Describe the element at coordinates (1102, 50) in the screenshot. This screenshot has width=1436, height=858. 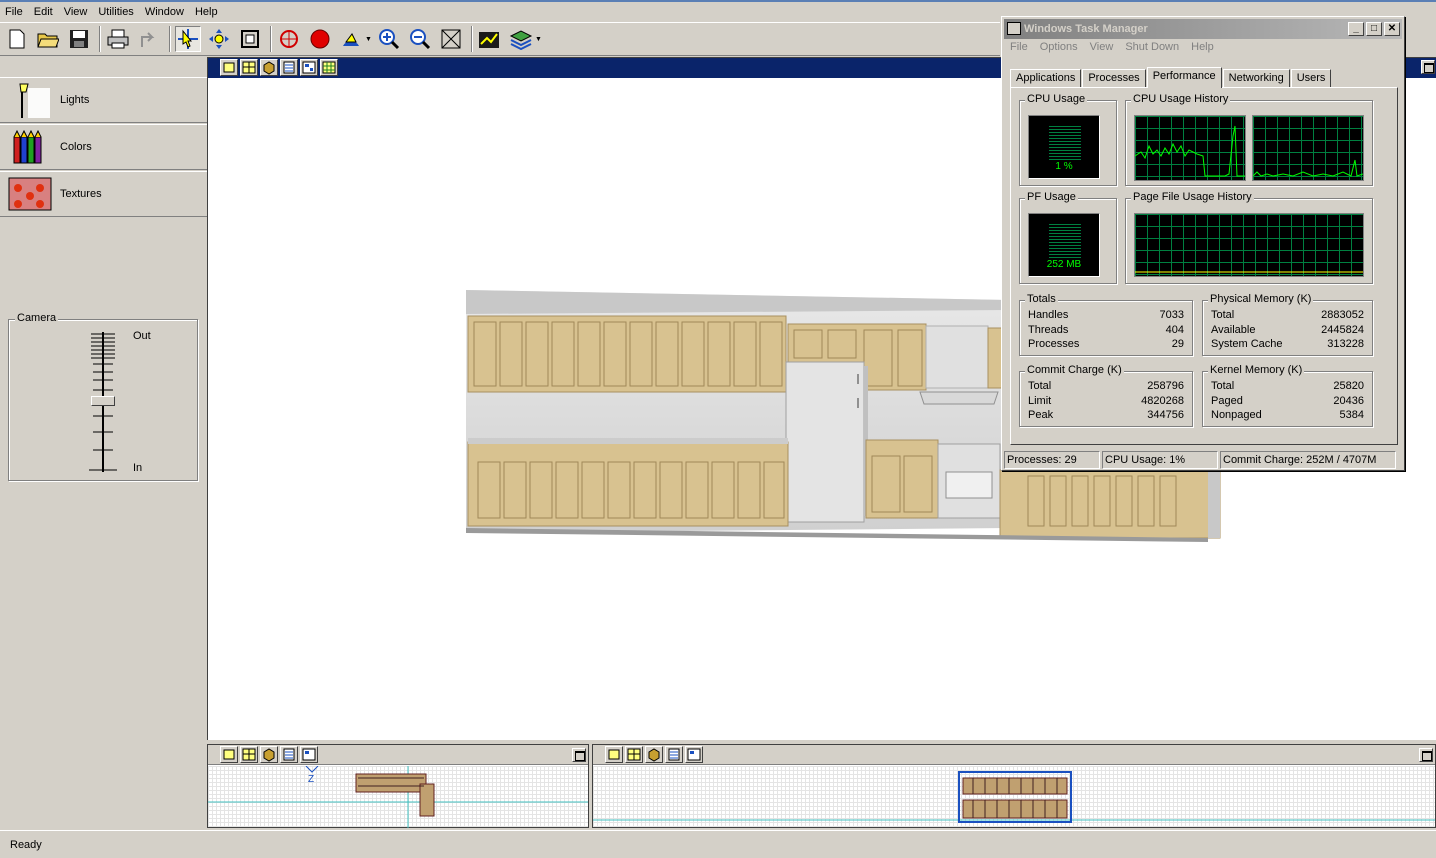
I see `tm-menu-view: View` at that location.